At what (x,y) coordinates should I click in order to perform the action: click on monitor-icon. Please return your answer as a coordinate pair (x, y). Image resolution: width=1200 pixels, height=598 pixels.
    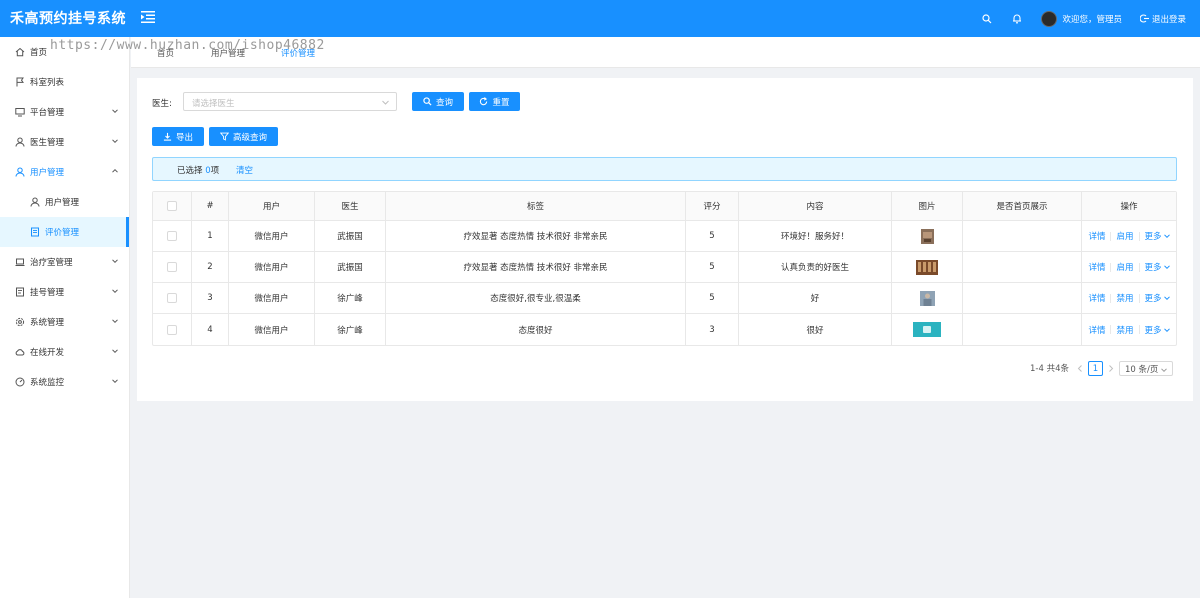
    Looking at the image, I should click on (20, 112).